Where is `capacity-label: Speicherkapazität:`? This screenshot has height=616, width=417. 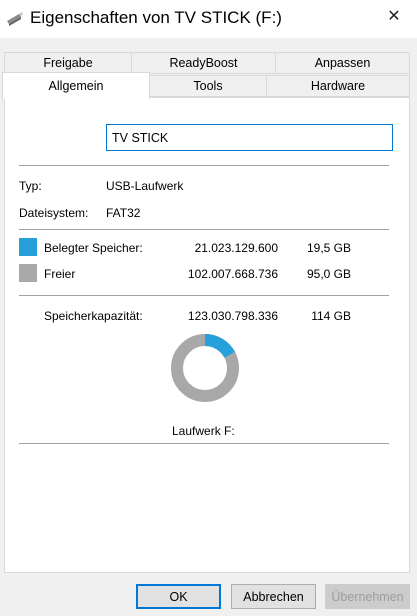 capacity-label: Speicherkapazität: is located at coordinates (93, 316).